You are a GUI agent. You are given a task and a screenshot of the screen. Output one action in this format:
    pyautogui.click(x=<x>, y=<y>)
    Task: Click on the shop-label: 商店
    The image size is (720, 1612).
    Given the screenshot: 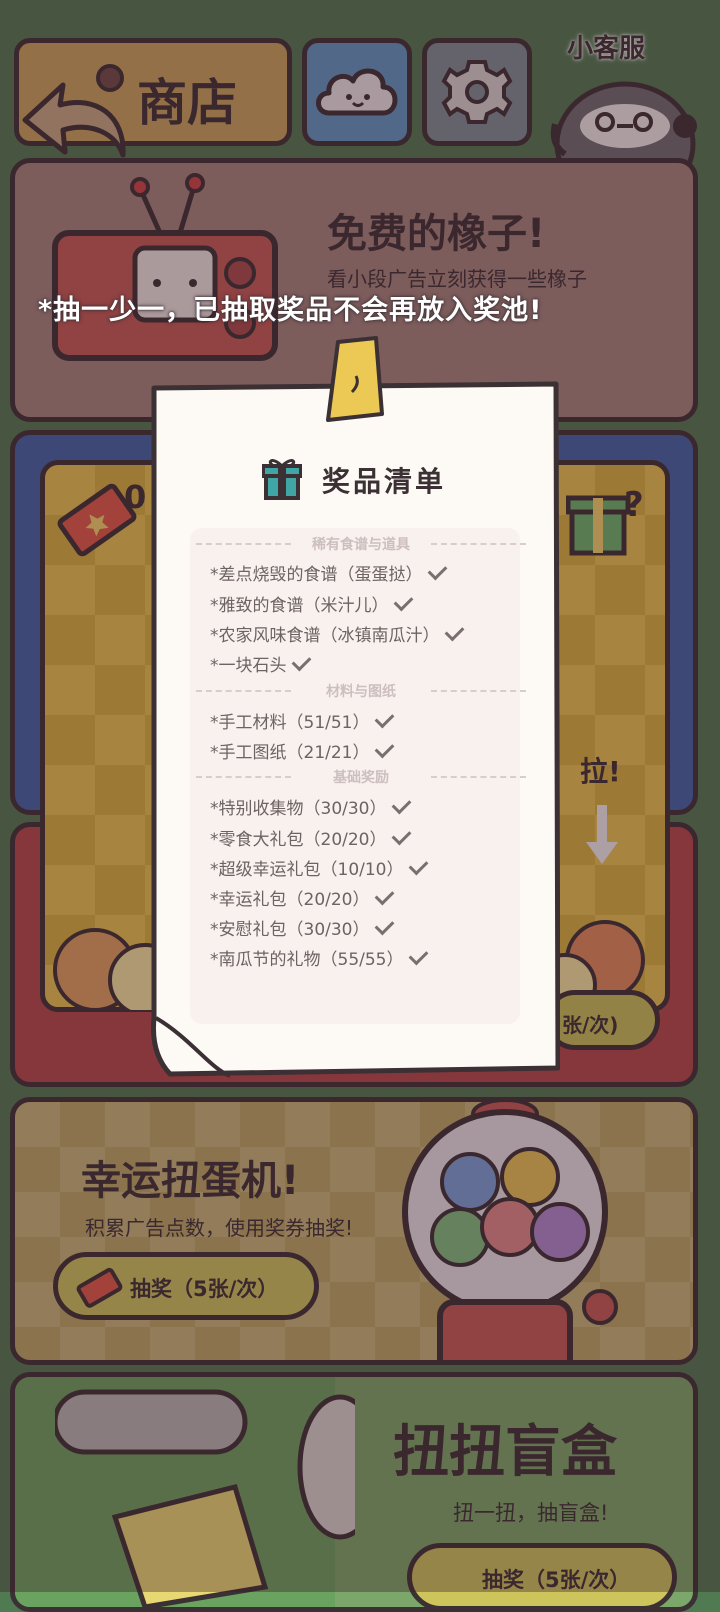 What is the action you would take?
    pyautogui.click(x=187, y=103)
    